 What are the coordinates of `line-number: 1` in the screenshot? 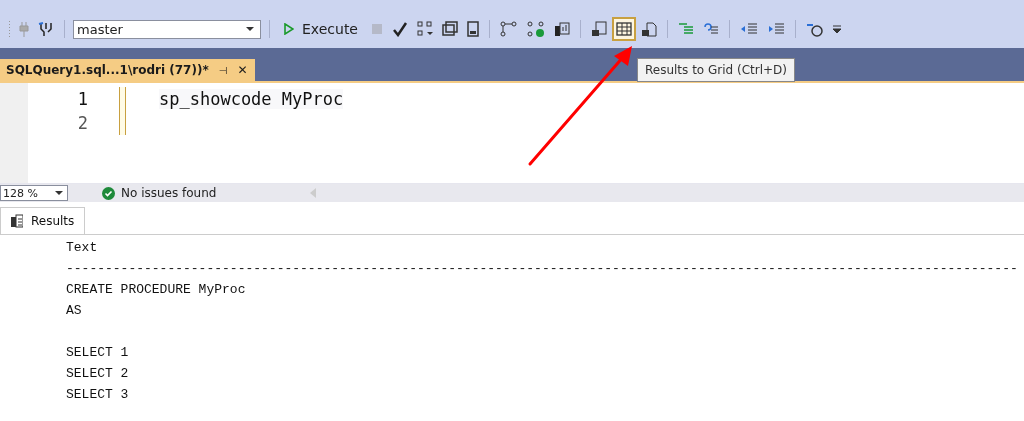 It's located at (82, 99).